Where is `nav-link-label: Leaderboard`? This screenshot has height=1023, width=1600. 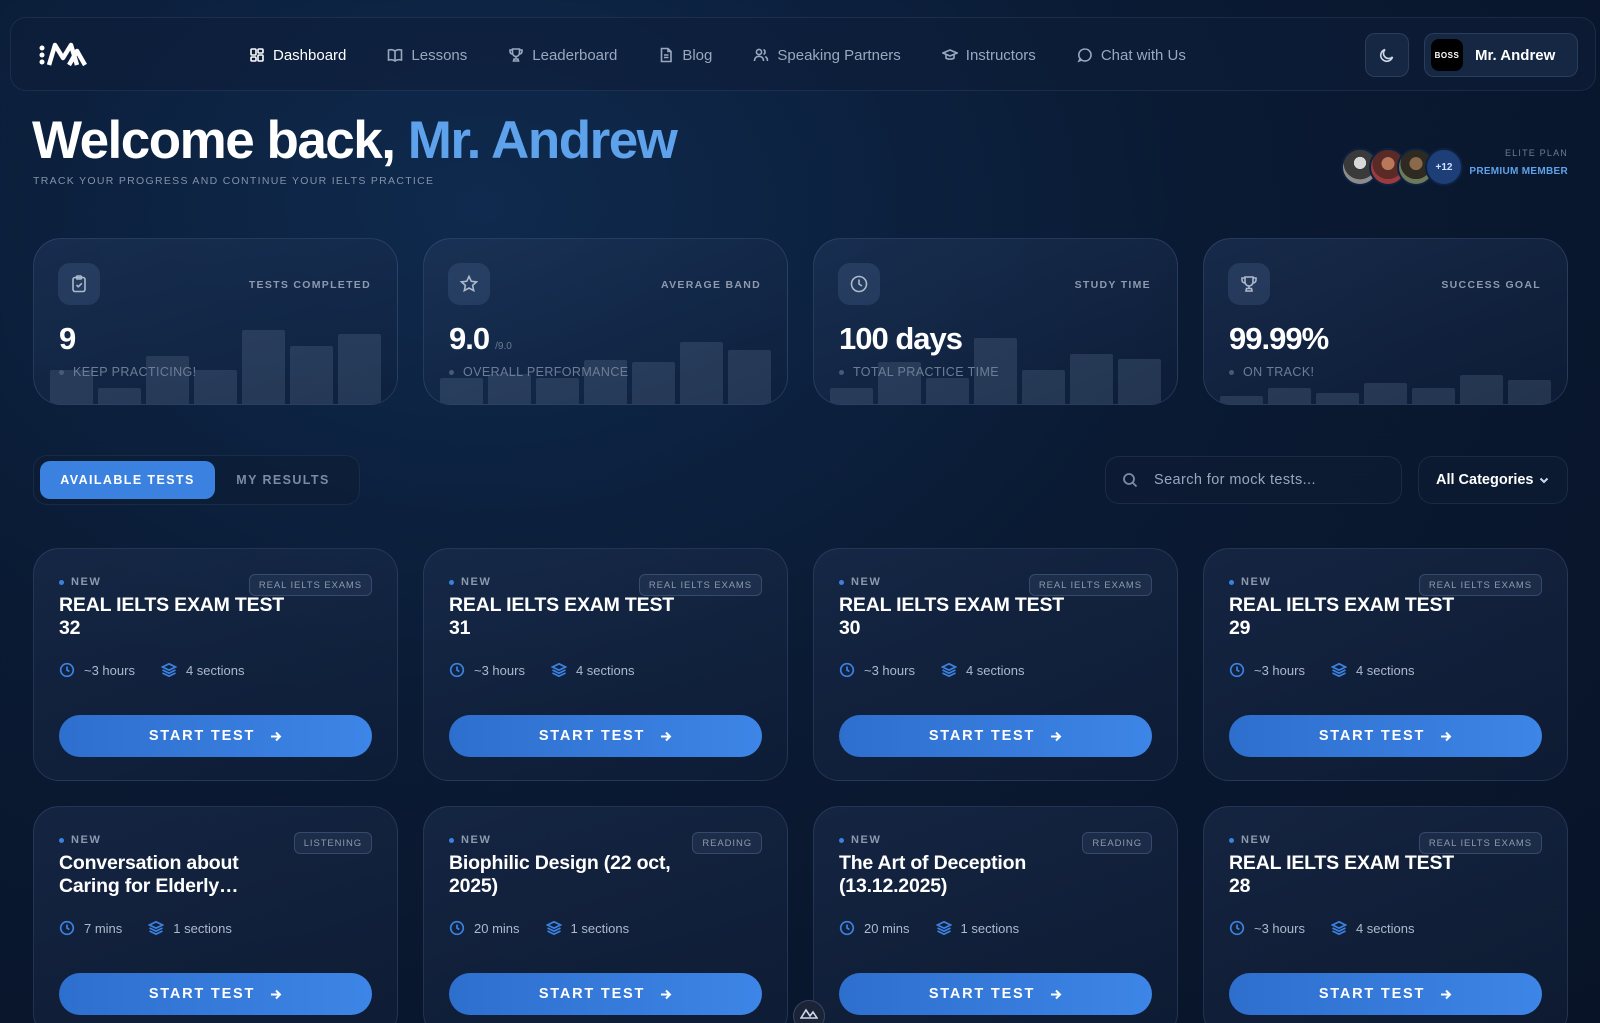
nav-link-label: Leaderboard is located at coordinates (575, 55).